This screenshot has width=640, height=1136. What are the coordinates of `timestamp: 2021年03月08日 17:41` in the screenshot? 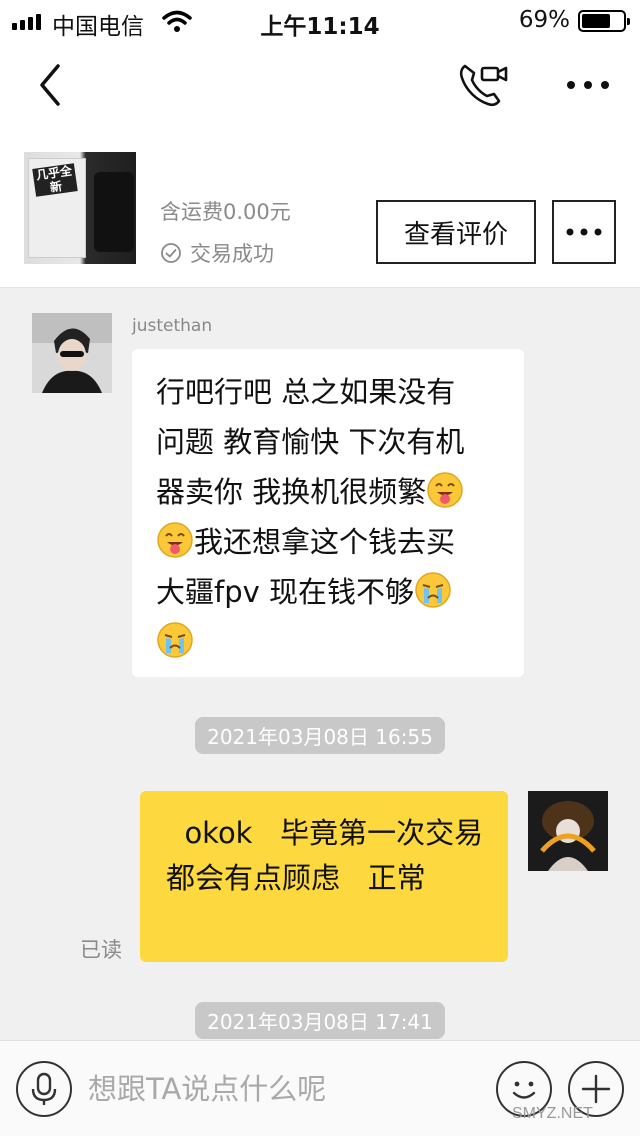 It's located at (320, 1020).